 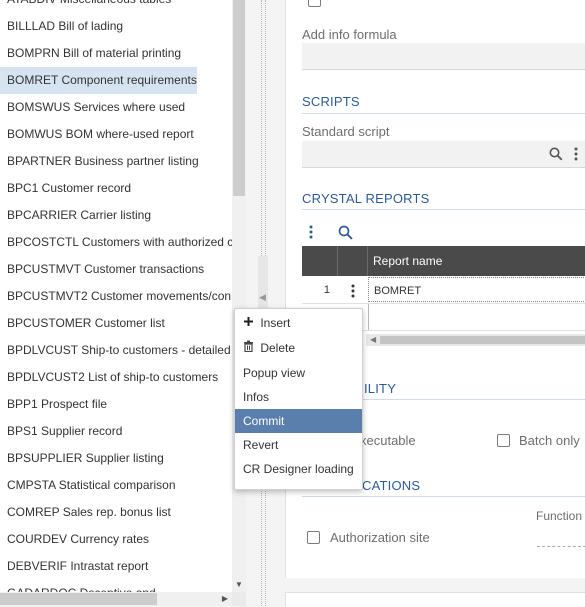 I want to click on list-item: BPS1 Supplier record, so click(x=116, y=431).